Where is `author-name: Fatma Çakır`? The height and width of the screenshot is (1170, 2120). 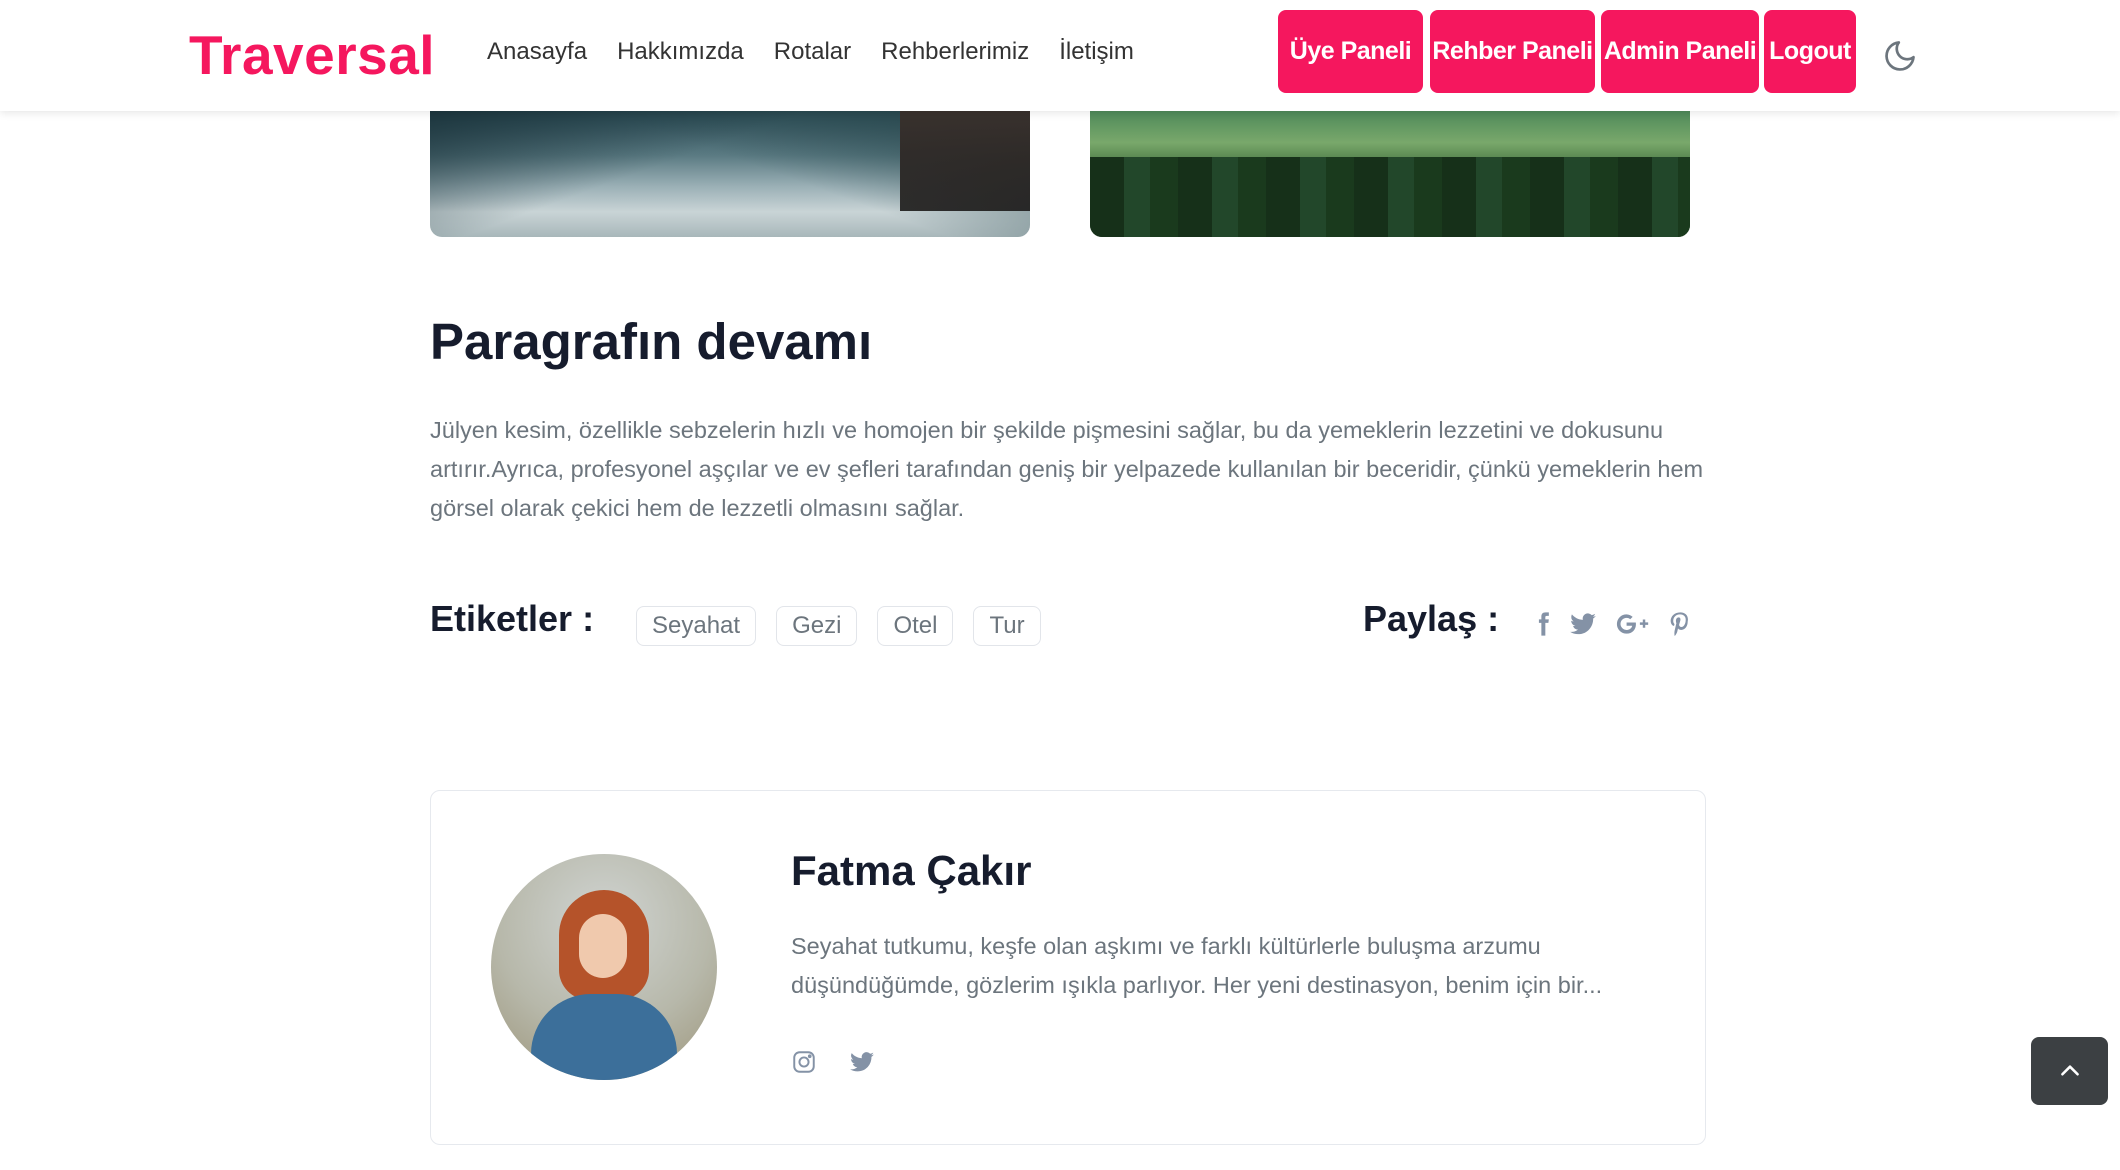 author-name: Fatma Çakır is located at coordinates (911, 871).